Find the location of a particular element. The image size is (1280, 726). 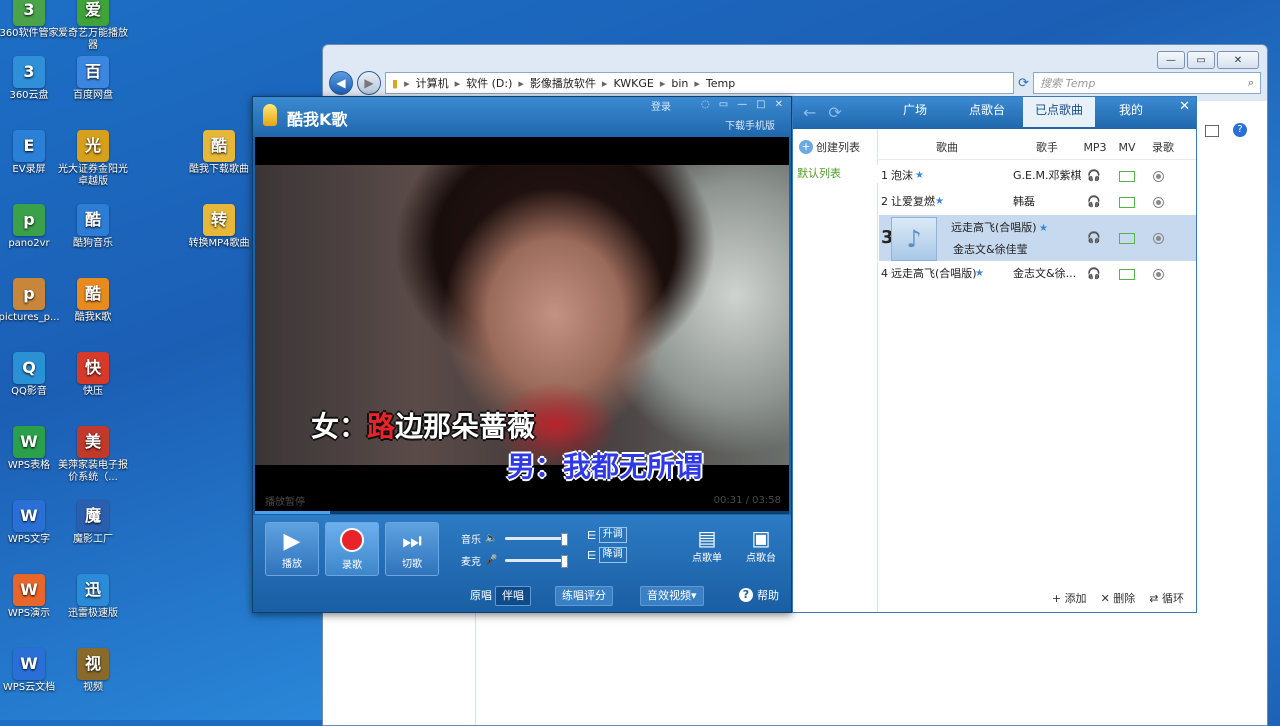

song-row: 2 让爱复燃 ★ 韩磊 🎧 is located at coordinates (1037, 202).